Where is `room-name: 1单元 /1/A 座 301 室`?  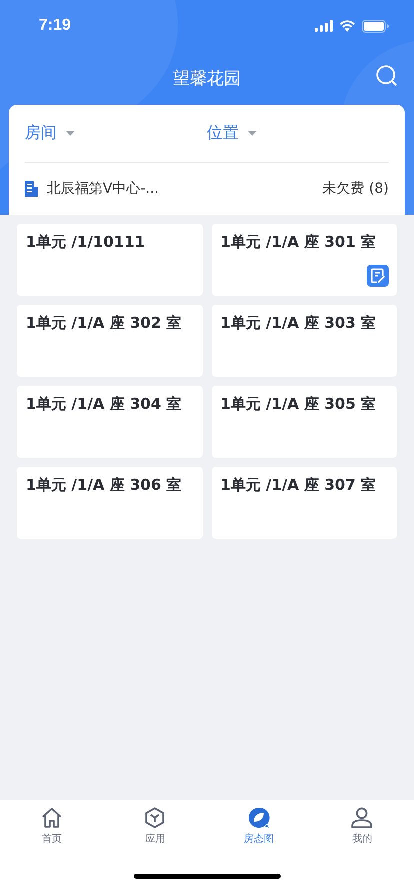 room-name: 1单元 /1/A 座 301 室 is located at coordinates (298, 242).